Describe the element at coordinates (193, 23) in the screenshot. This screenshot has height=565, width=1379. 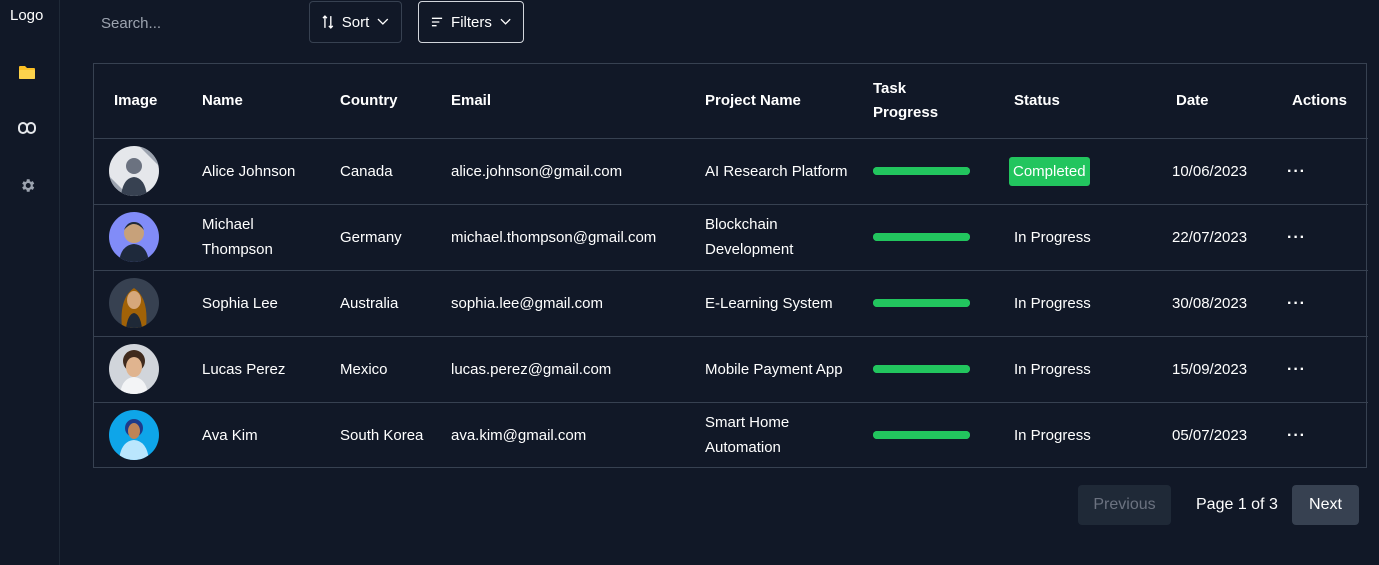
I see `search-input` at that location.